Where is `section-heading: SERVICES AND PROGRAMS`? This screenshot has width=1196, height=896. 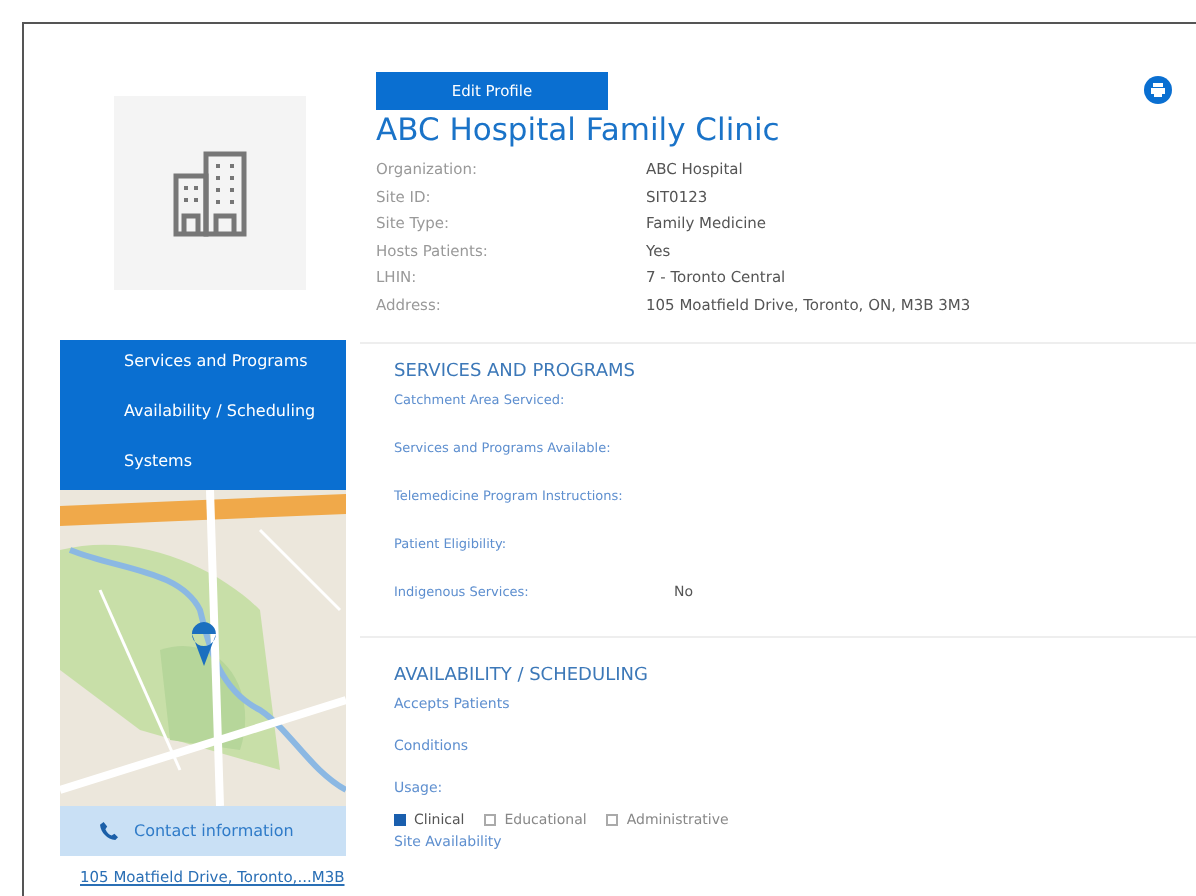
section-heading: SERVICES AND PROGRAMS is located at coordinates (515, 372).